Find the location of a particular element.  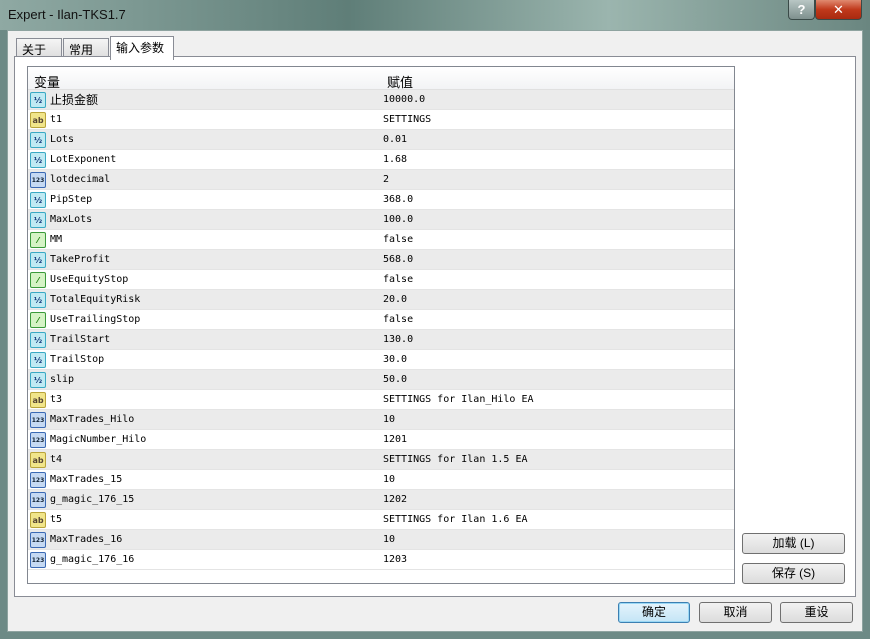

table-row: ⁄ UseTrailingStop false is located at coordinates (381, 320).